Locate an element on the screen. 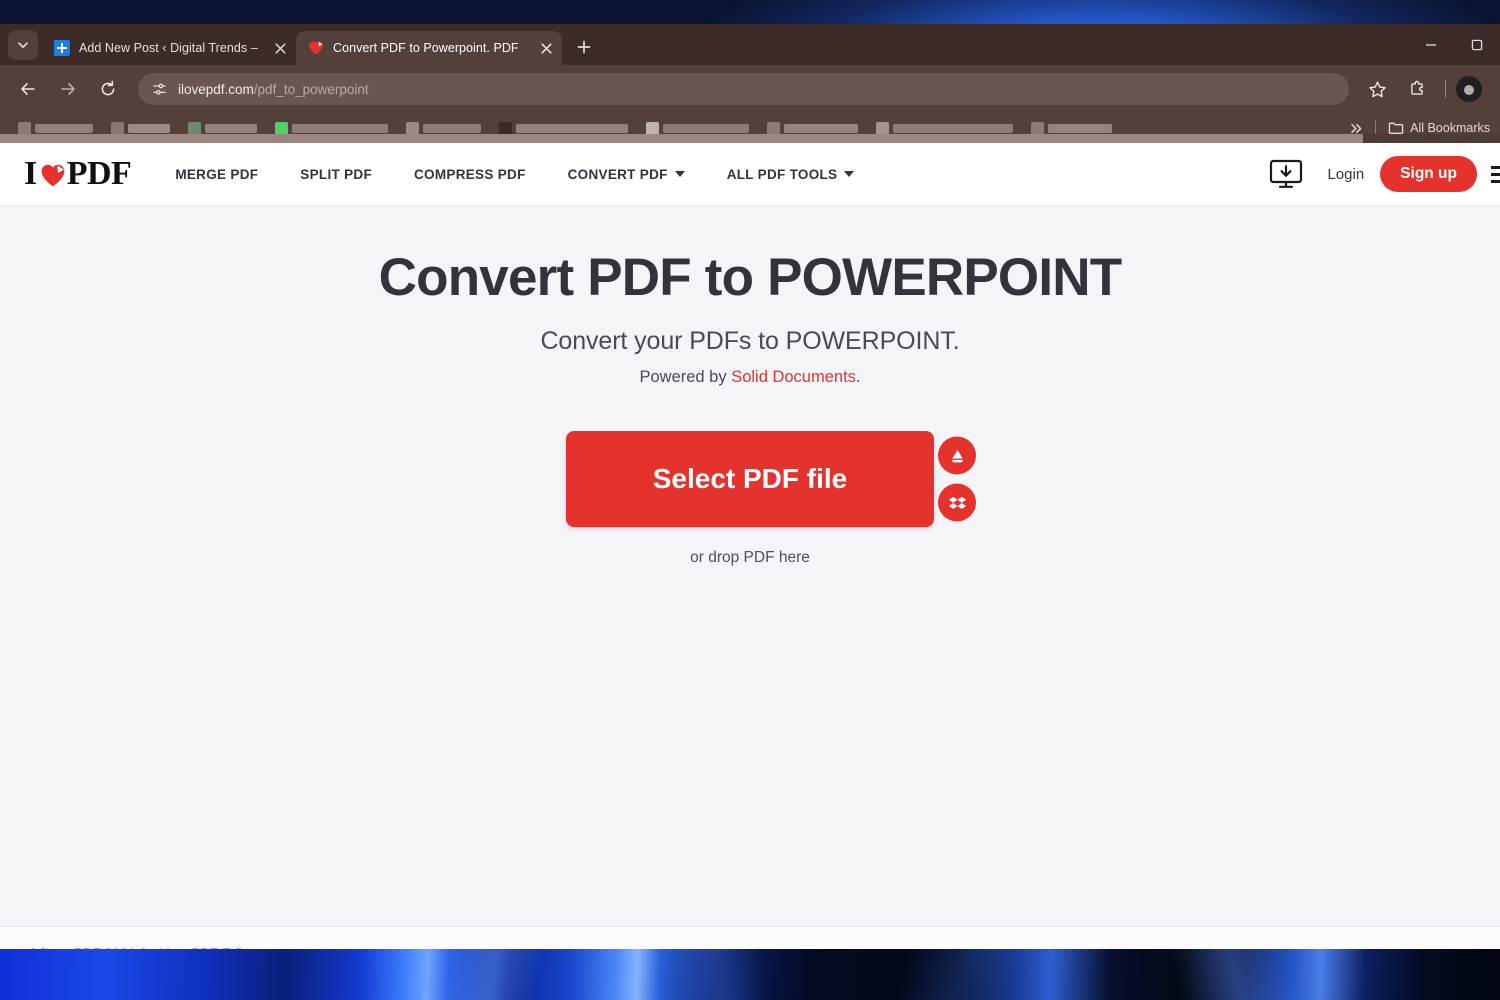 This screenshot has height=1000, width=1500. wallpaper-bottom is located at coordinates (750, 974).